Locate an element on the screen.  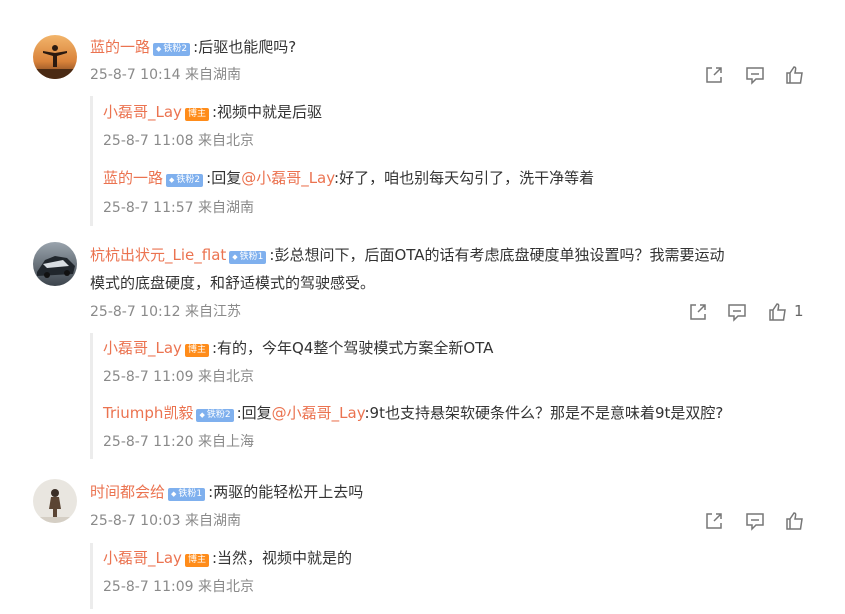
comment-body: 蓝的一路 ◆ 铁粉2:后驱也能爬吗? is located at coordinates (193, 47).